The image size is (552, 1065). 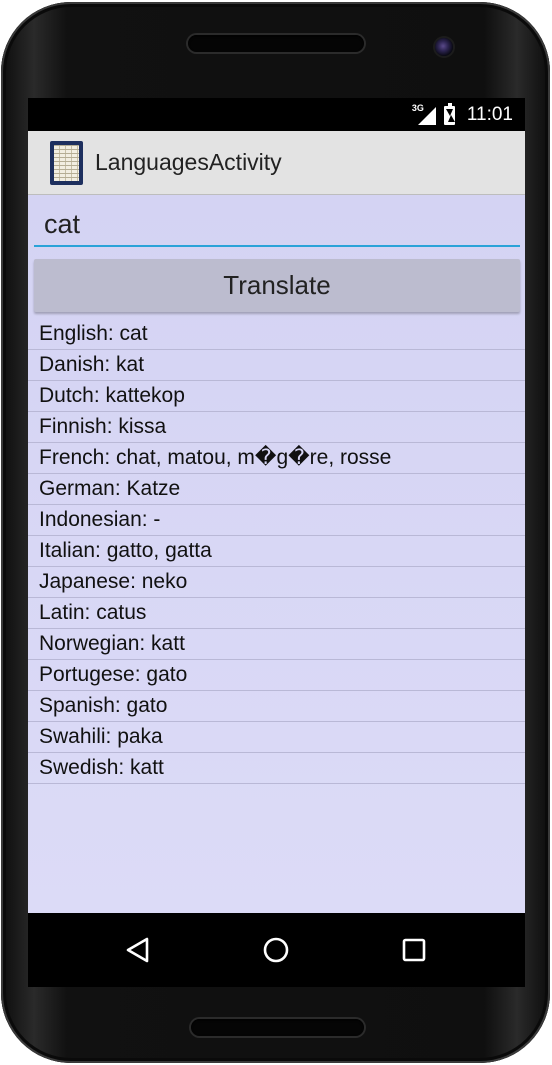 I want to click on translation-list-item: Indonesian: -, so click(x=276, y=520).